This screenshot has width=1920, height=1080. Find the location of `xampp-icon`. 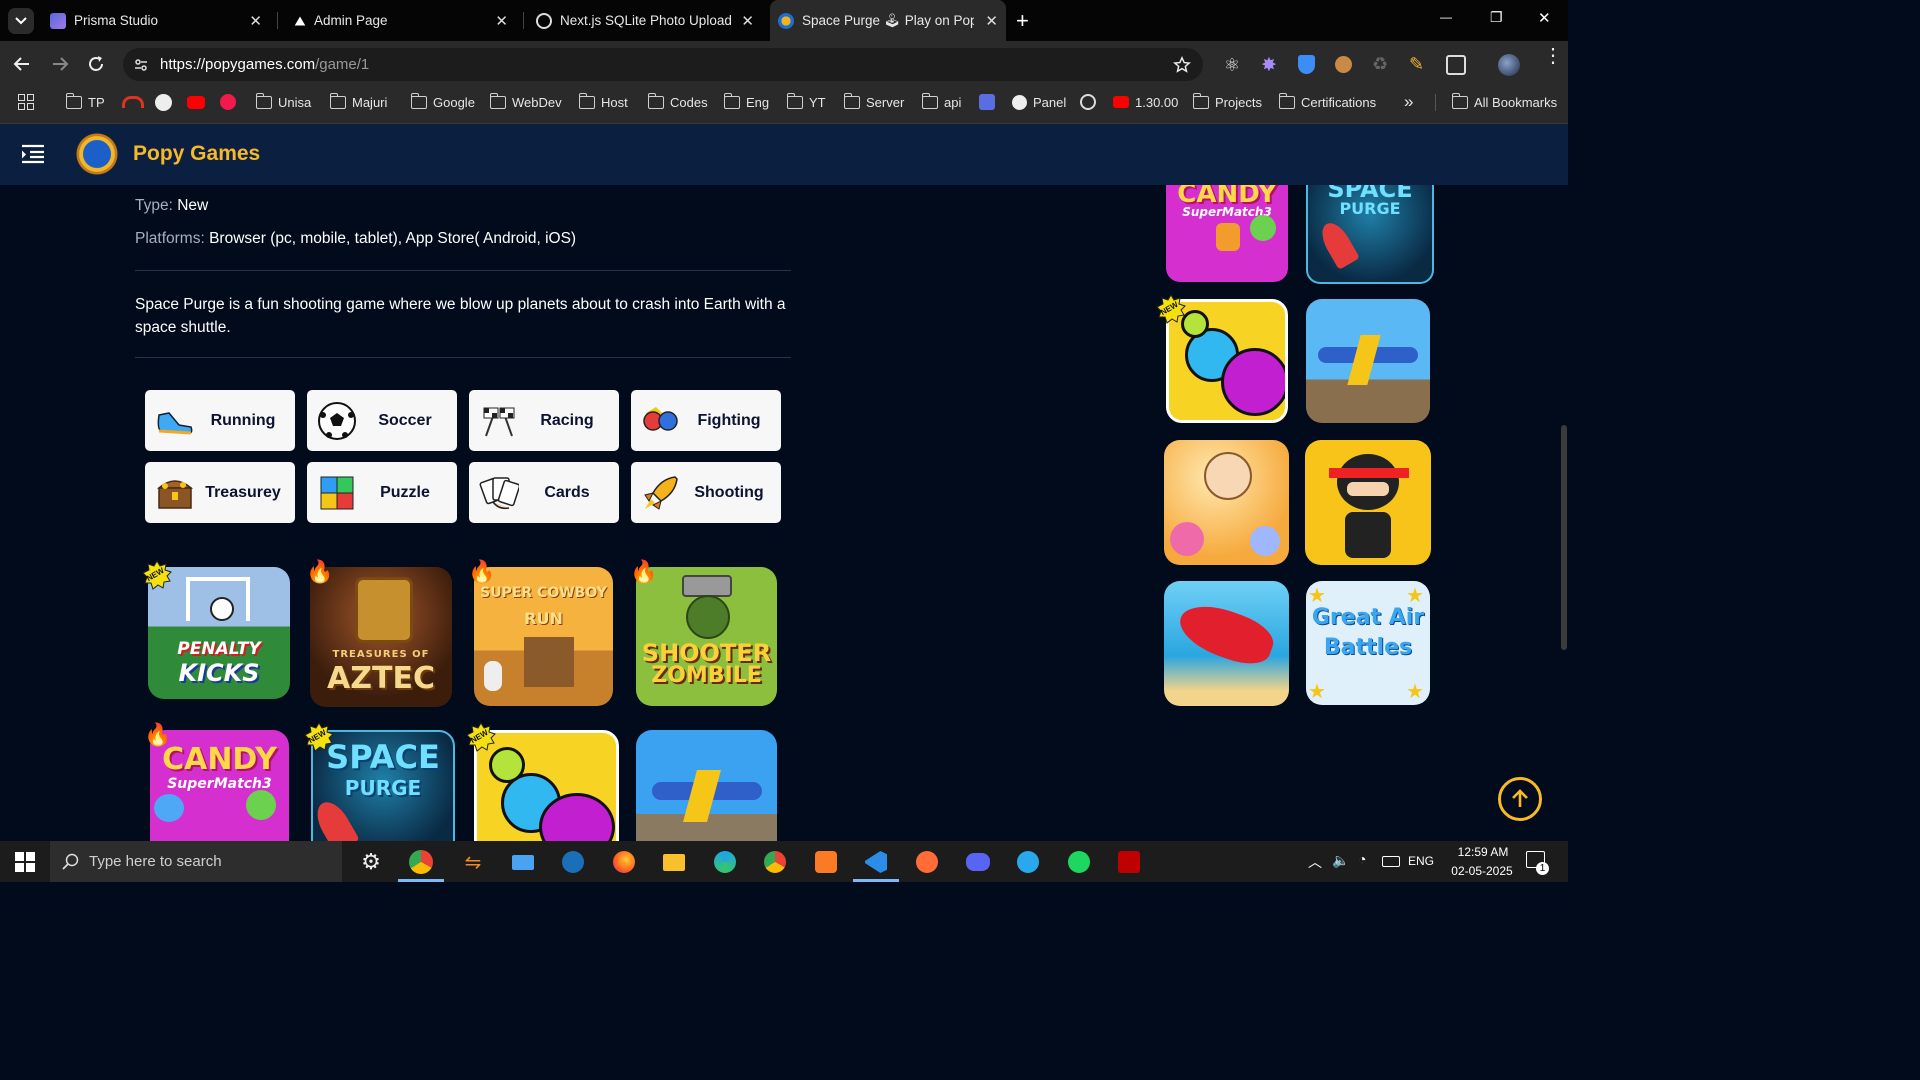

xampp-icon is located at coordinates (826, 862).